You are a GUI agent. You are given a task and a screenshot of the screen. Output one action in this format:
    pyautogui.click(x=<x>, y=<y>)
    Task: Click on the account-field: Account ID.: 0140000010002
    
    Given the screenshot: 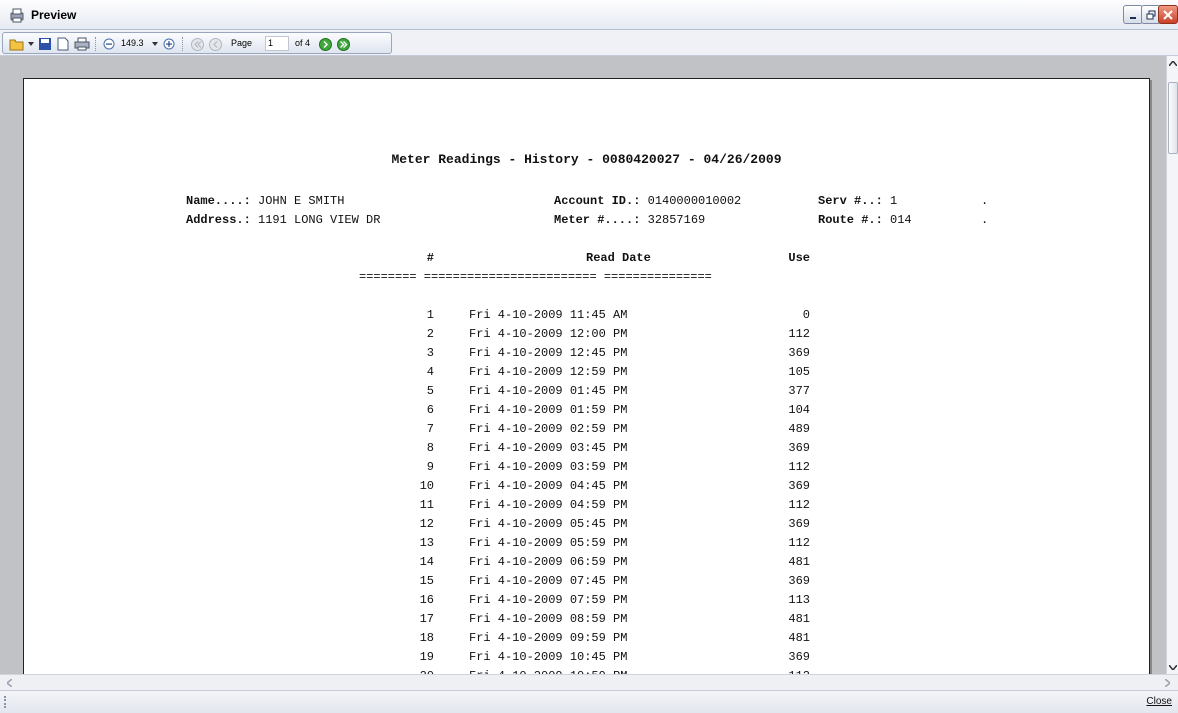 What is the action you would take?
    pyautogui.click(x=647, y=201)
    